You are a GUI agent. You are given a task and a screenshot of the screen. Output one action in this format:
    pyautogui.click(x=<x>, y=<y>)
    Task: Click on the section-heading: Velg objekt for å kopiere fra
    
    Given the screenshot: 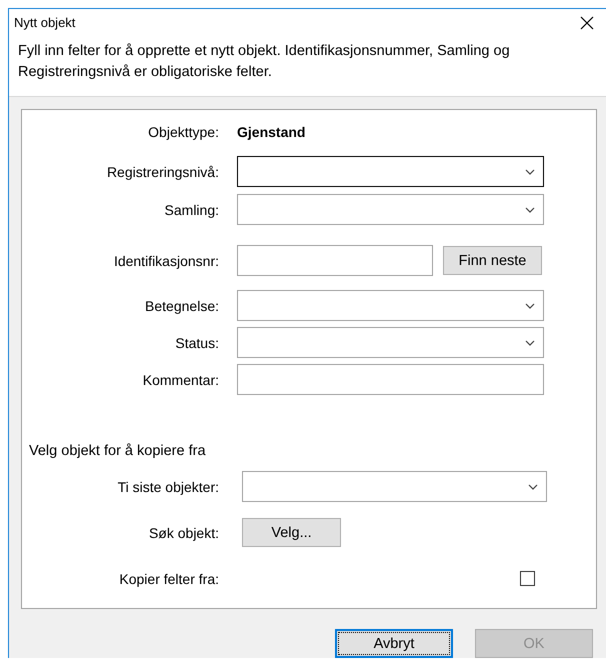 What is the action you would take?
    pyautogui.click(x=118, y=451)
    